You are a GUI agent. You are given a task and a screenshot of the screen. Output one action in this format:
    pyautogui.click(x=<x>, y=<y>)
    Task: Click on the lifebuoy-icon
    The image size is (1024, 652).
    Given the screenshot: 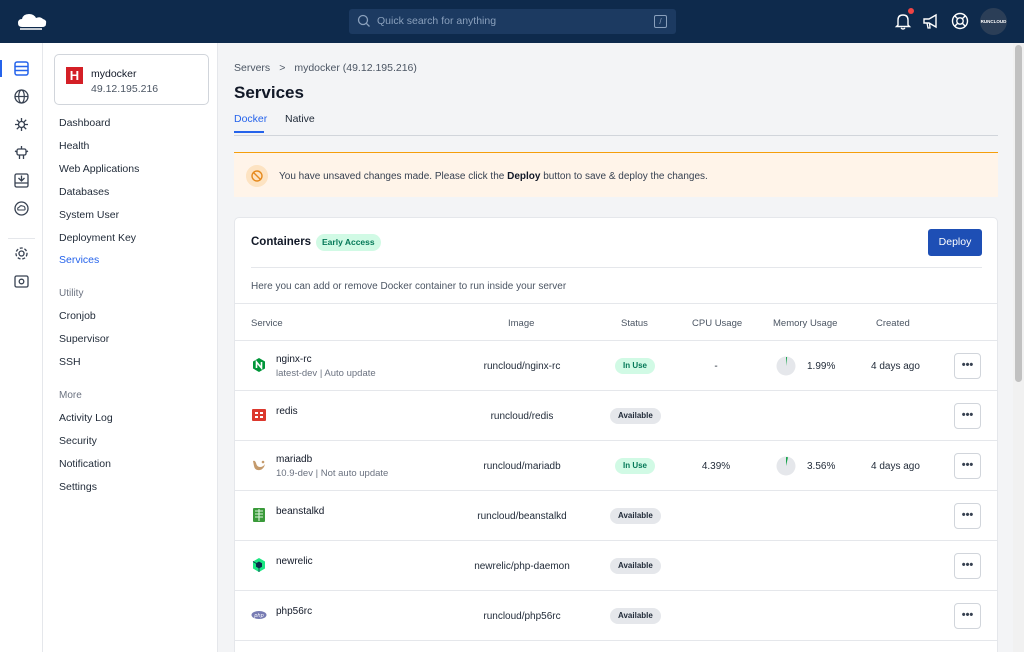 What is the action you would take?
    pyautogui.click(x=960, y=21)
    